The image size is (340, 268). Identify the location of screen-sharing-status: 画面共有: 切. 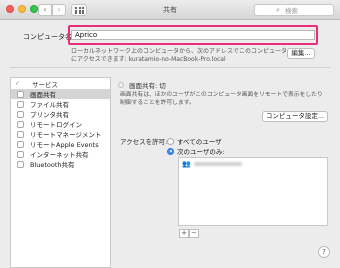
(142, 85).